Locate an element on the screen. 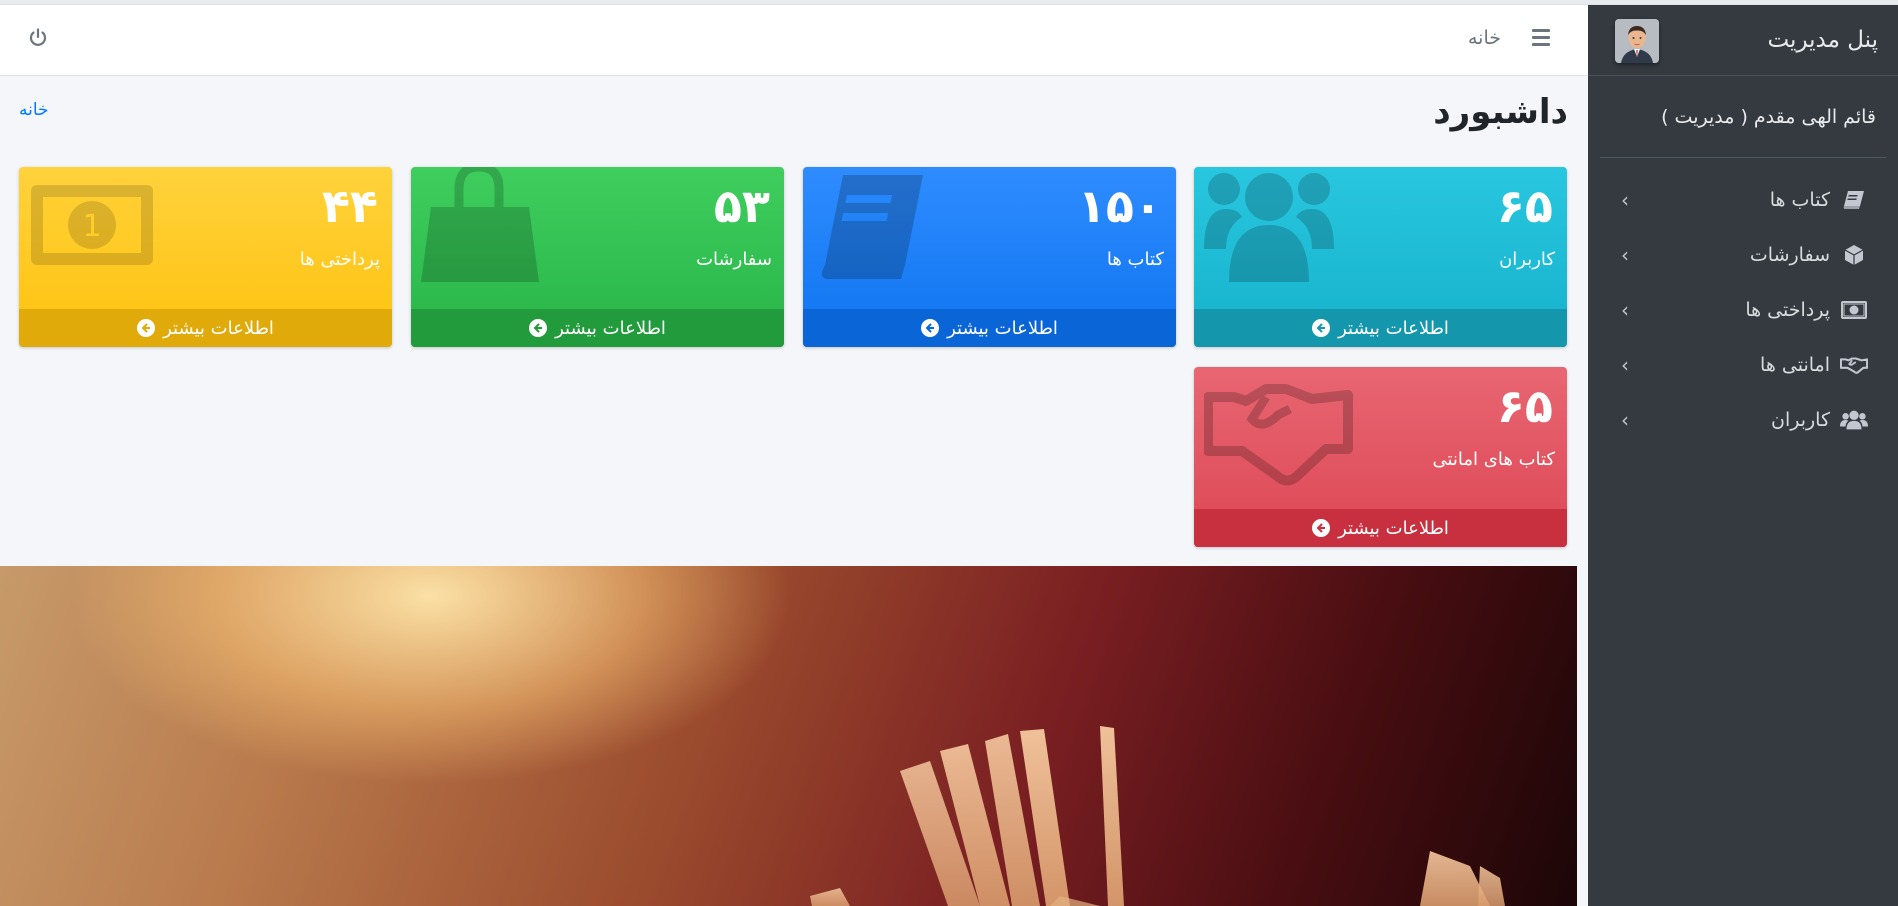 Image resolution: width=1898 pixels, height=906 pixels. breadcrumb-home: خانه is located at coordinates (34, 110).